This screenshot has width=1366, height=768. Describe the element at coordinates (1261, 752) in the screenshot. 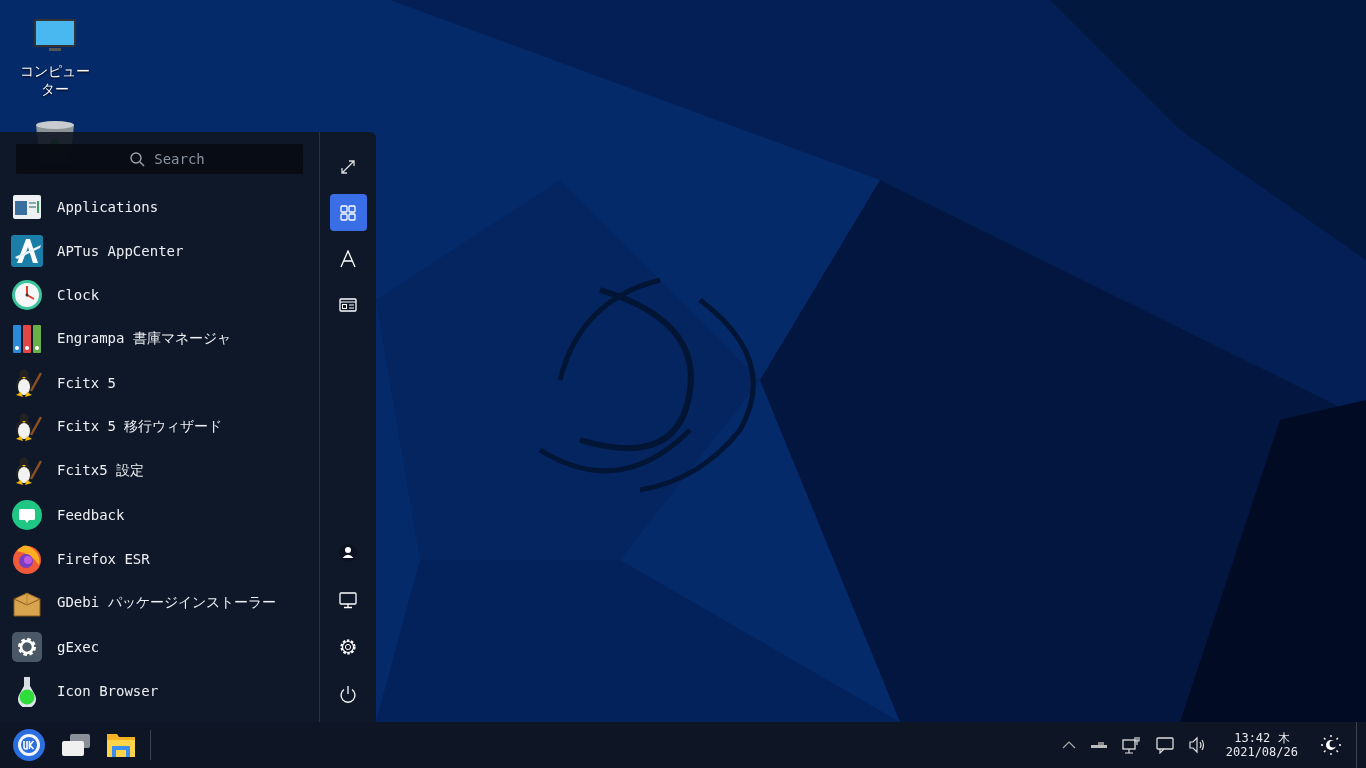

I see `clock-date: 2021/08/26` at that location.